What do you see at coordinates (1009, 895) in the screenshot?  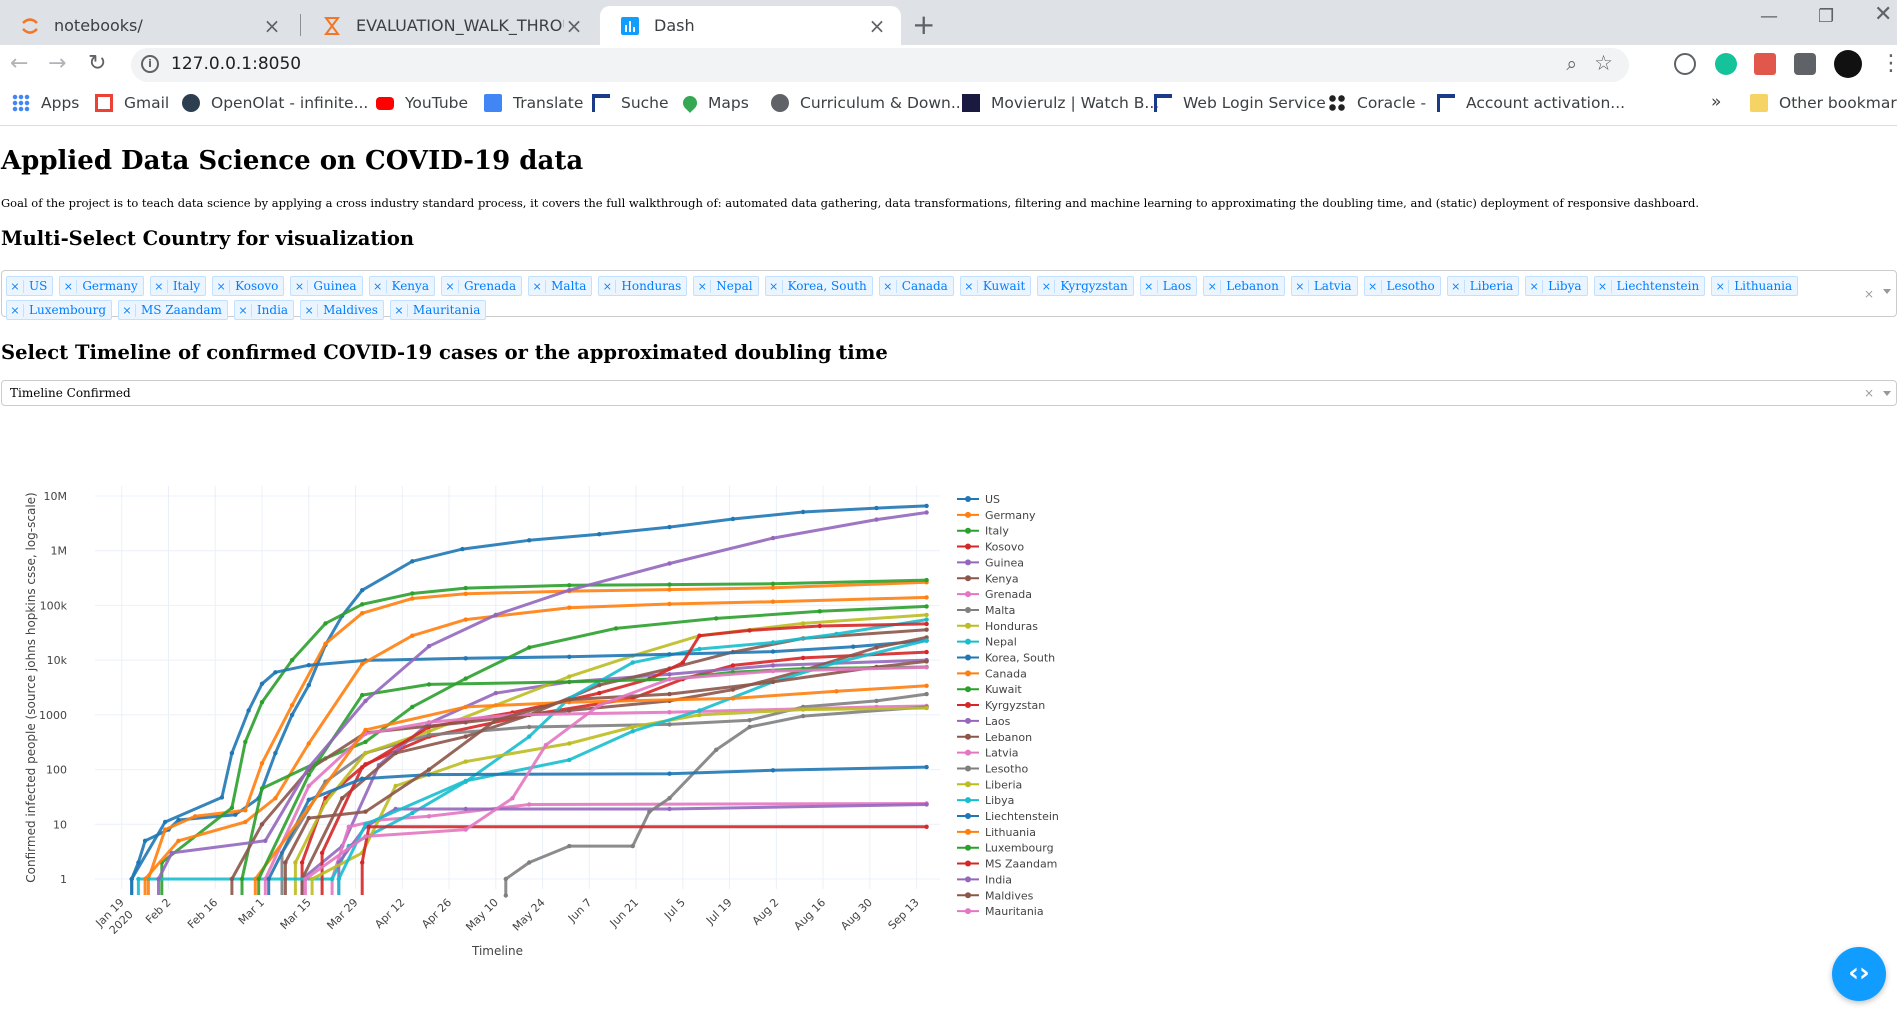 I see `legend-label: Maldives` at bounding box center [1009, 895].